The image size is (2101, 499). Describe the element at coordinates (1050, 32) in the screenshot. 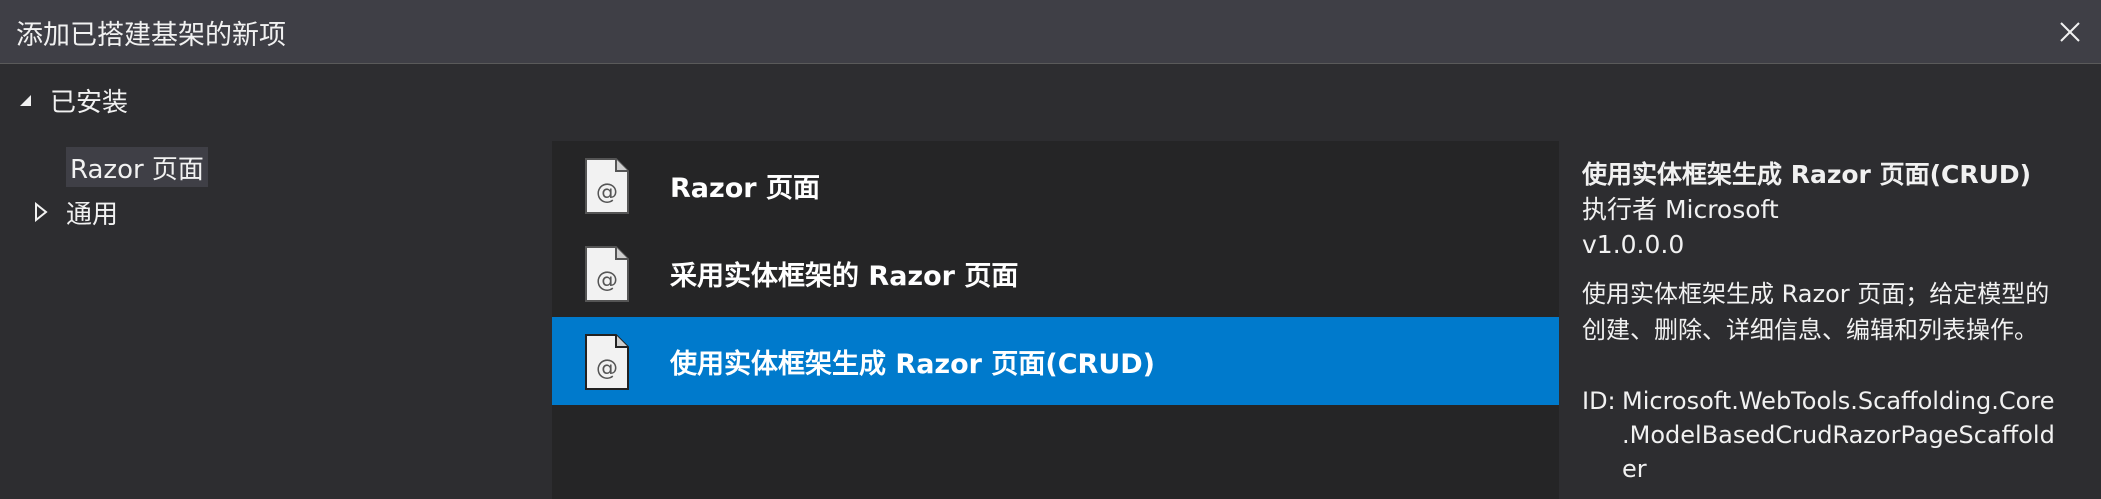

I see `title-bar: 添加已搭建基架的新项` at that location.